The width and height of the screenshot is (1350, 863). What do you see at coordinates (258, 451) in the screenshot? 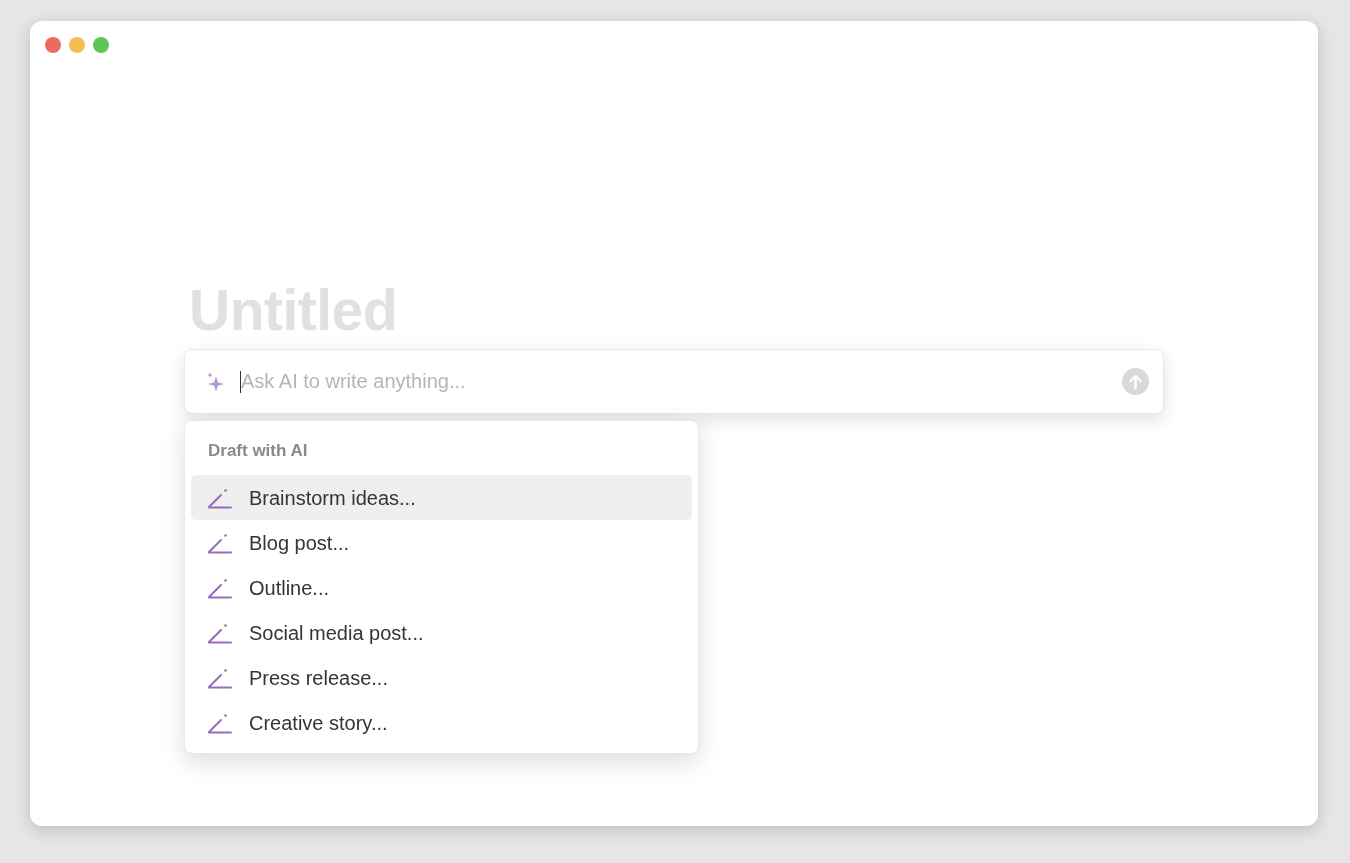
I see `menu-heading: Draft with AI` at bounding box center [258, 451].